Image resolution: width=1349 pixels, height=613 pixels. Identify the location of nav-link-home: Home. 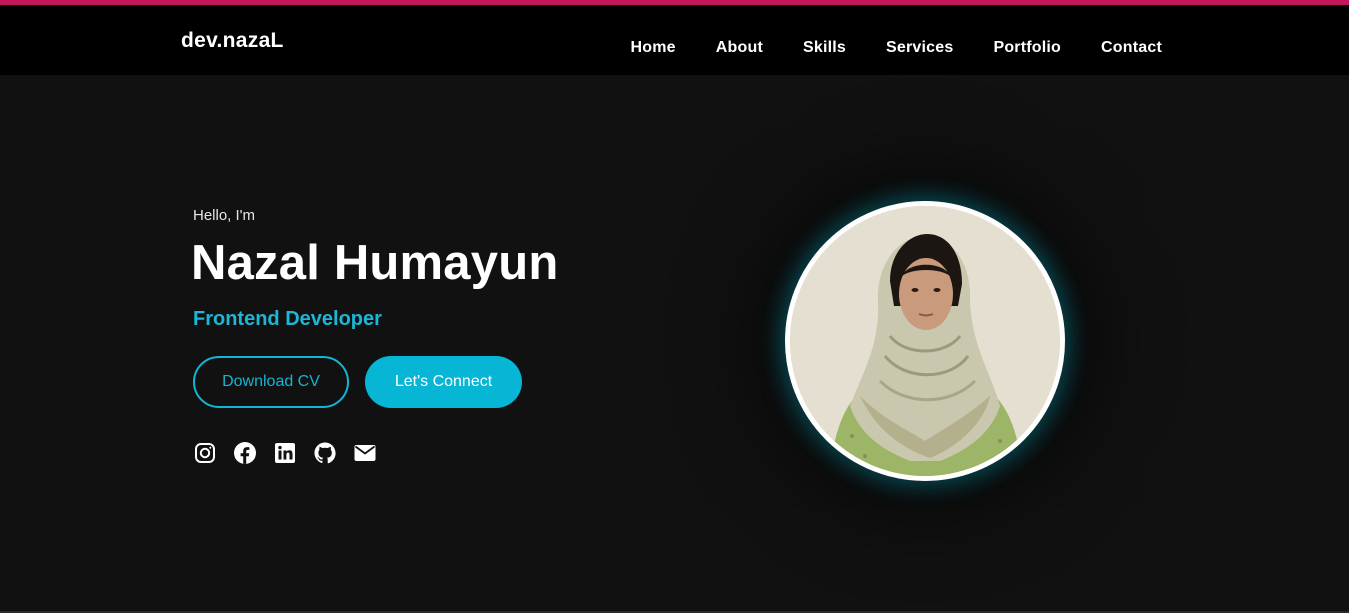
(653, 48).